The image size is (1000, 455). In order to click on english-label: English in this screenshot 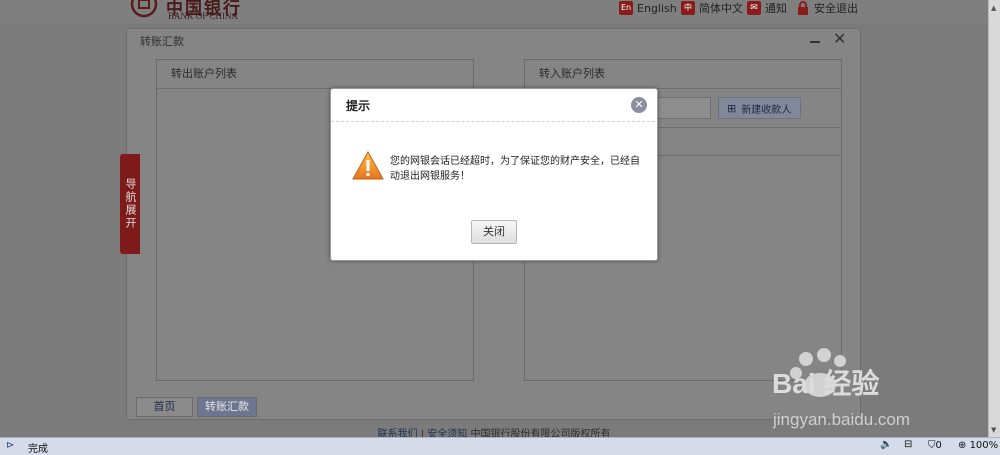, I will do `click(657, 8)`.